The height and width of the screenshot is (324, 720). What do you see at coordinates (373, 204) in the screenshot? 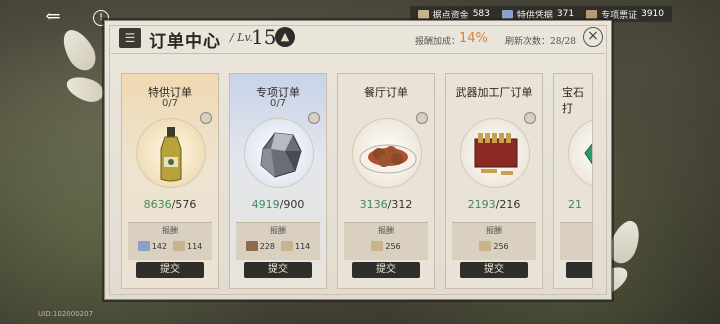
I see `have-amount: 3136` at bounding box center [373, 204].